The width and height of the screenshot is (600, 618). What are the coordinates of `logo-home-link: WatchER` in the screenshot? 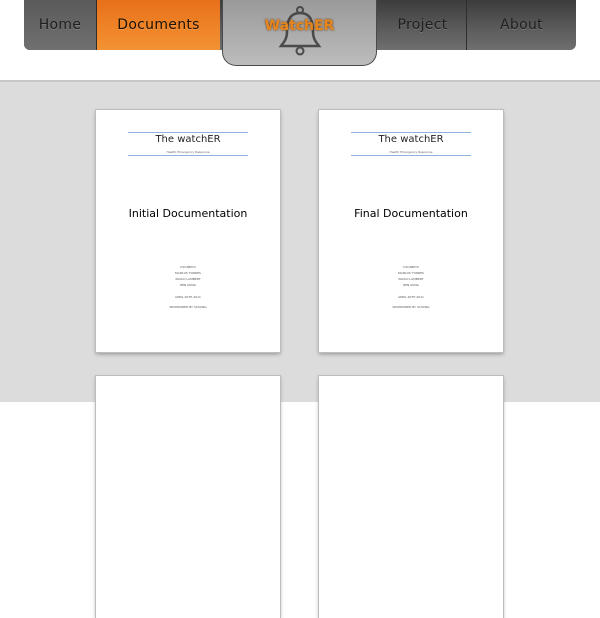 It's located at (299, 33).